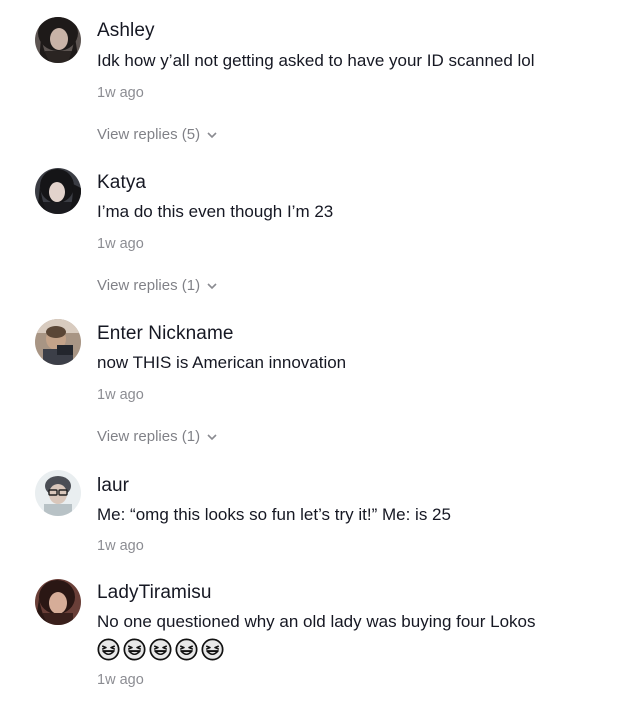  What do you see at coordinates (113, 486) in the screenshot?
I see `comment-username: laur` at bounding box center [113, 486].